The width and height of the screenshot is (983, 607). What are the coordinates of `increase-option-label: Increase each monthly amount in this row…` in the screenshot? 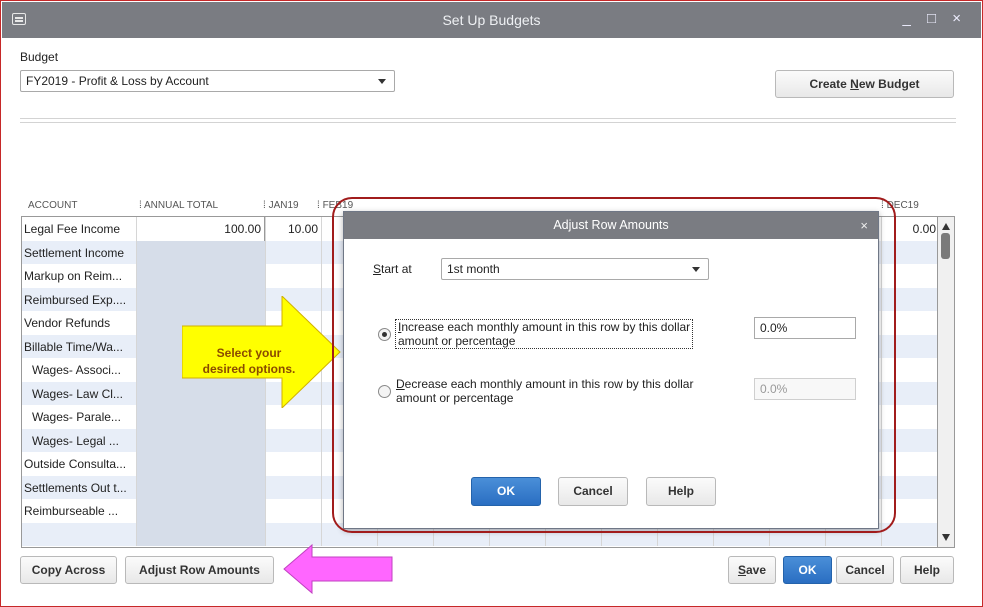 It's located at (544, 334).